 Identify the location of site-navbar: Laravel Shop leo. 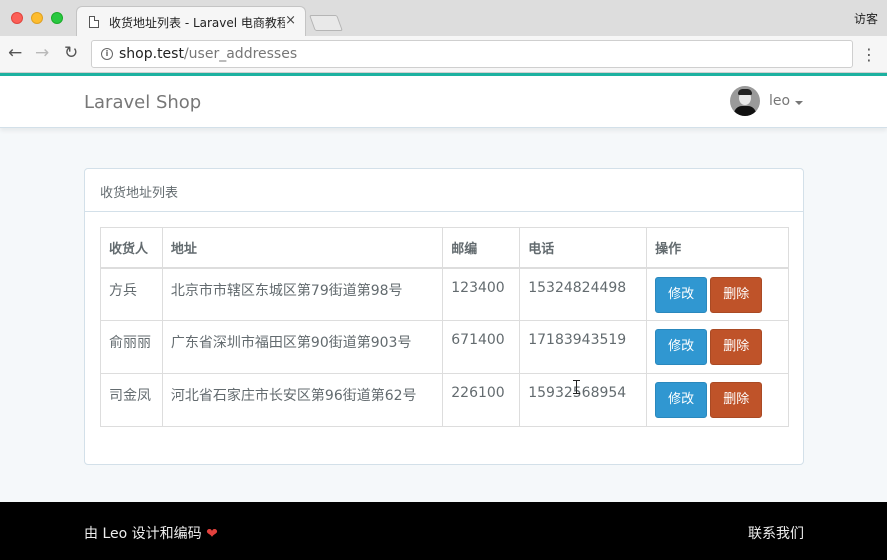
(443, 102).